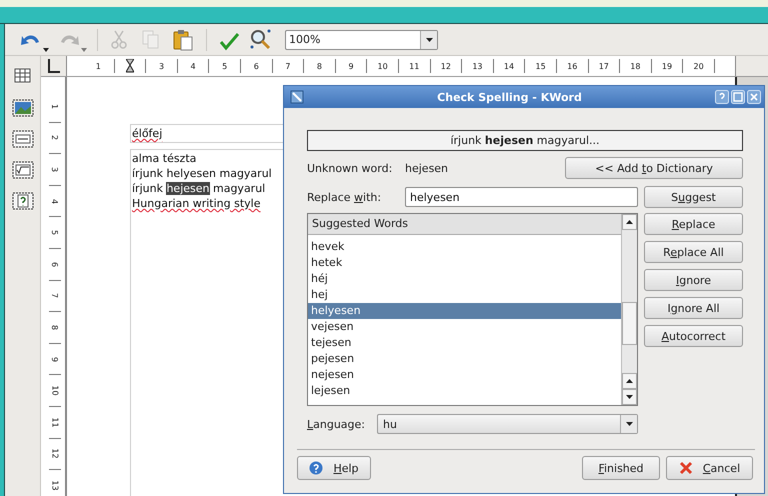 Image resolution: width=768 pixels, height=496 pixels. What do you see at coordinates (22, 201) in the screenshot?
I see `variable-frame-icon` at bounding box center [22, 201].